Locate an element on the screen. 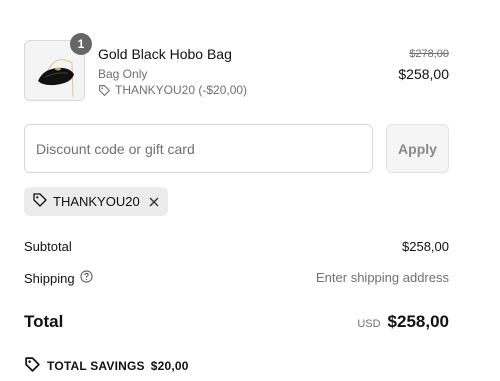 This screenshot has width=500, height=381. close-icon is located at coordinates (154, 202).